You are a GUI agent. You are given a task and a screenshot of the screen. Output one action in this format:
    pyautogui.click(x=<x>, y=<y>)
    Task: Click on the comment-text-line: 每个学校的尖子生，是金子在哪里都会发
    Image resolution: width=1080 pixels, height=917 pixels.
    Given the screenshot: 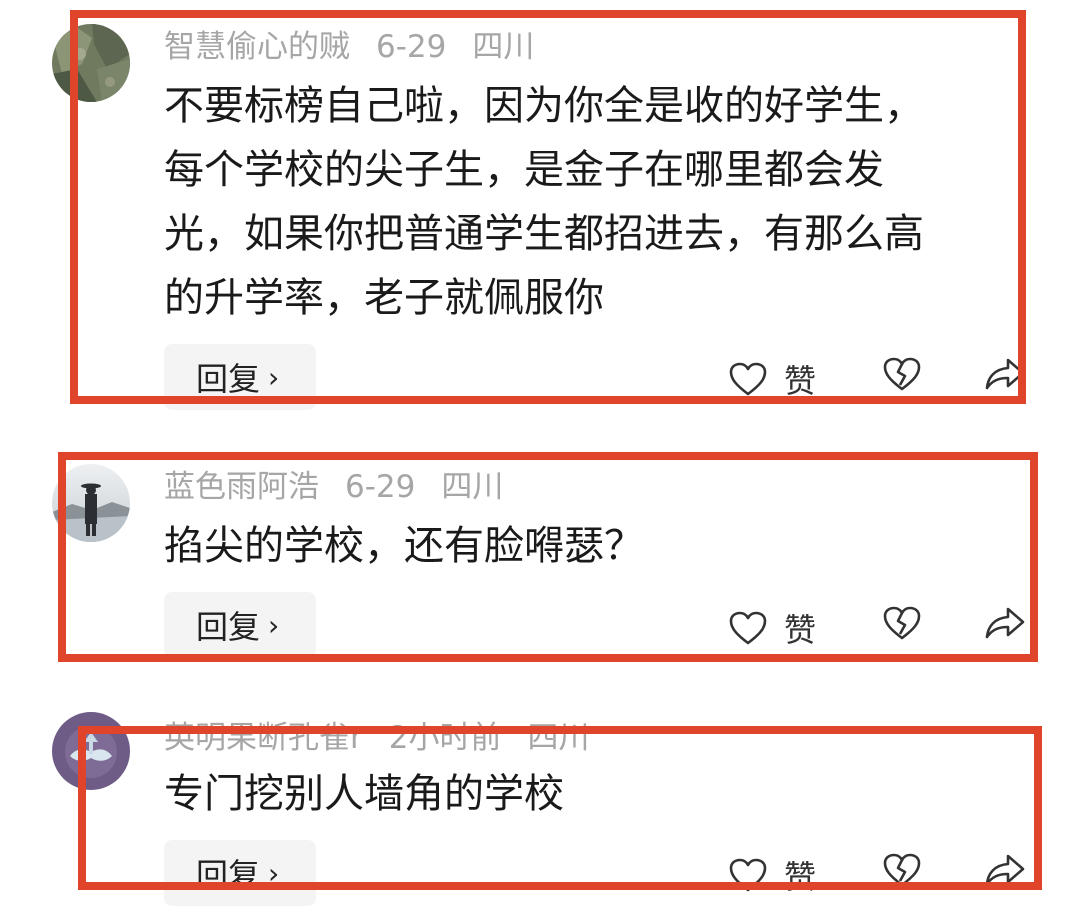 What is the action you would take?
    pyautogui.click(x=524, y=170)
    